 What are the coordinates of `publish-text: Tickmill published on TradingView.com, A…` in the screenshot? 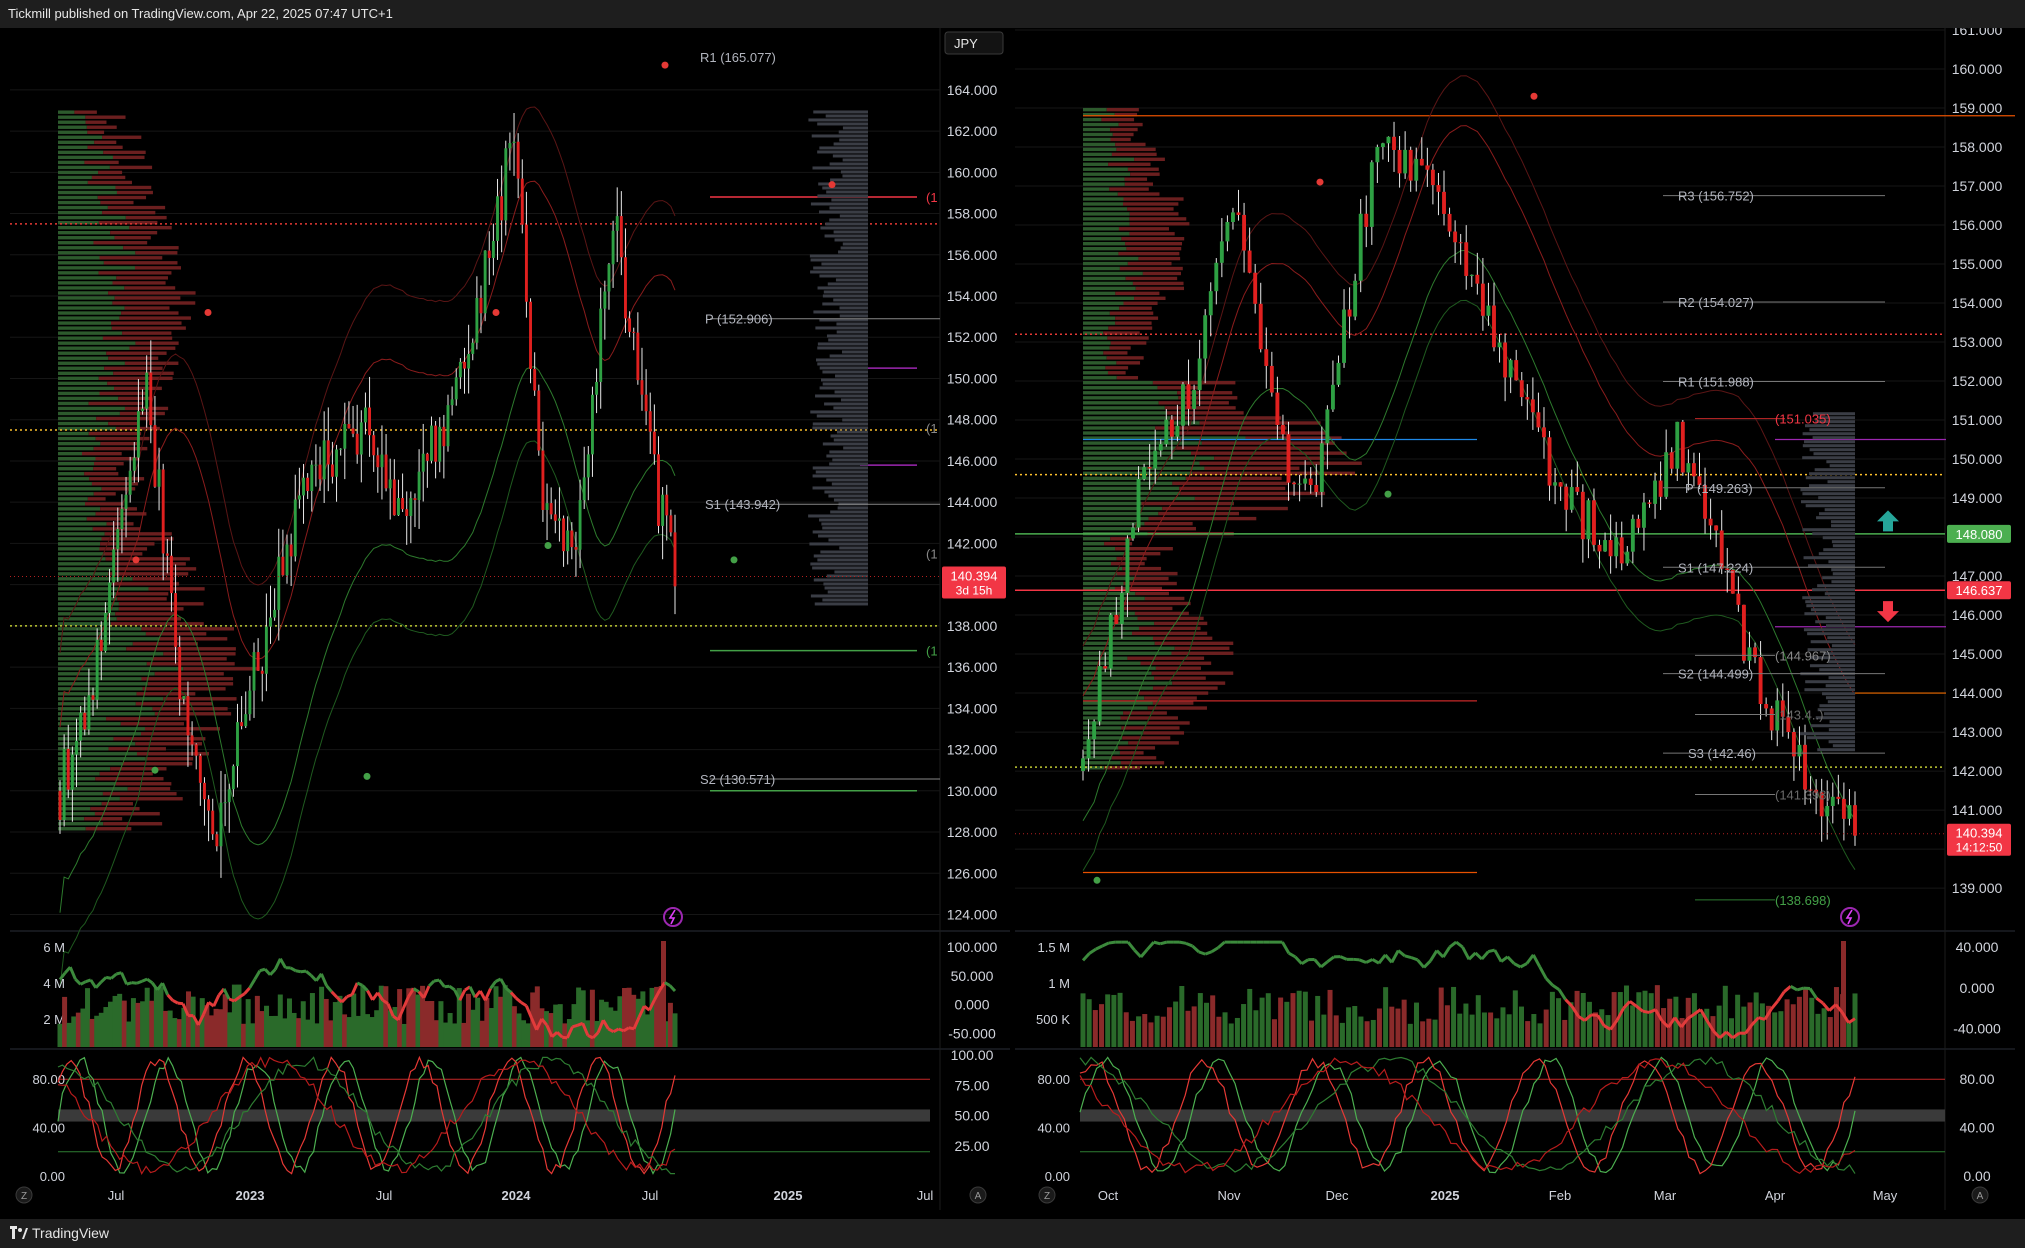 It's located at (200, 13).